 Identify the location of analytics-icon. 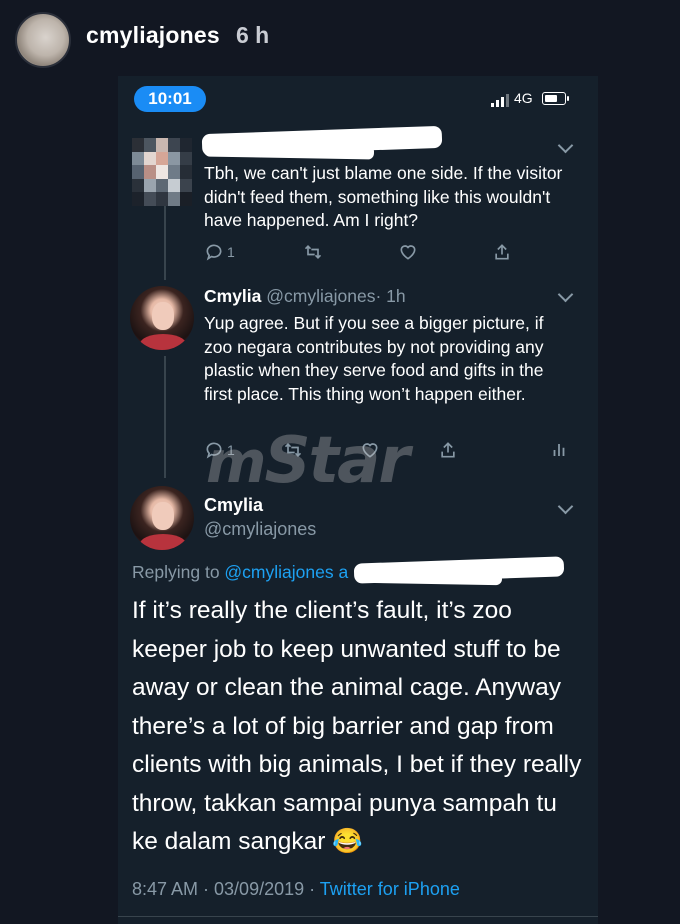
(559, 450).